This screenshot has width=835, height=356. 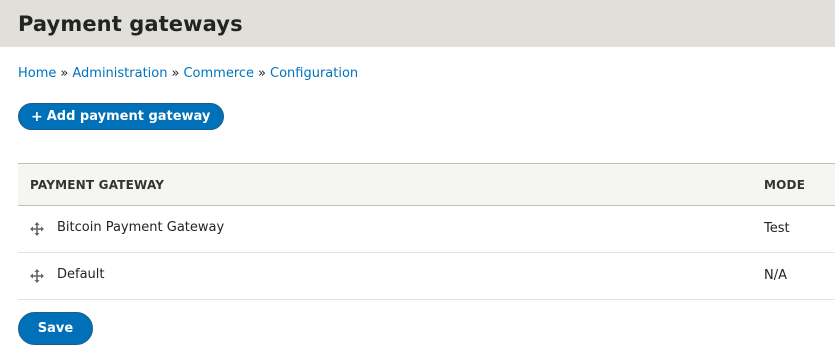 What do you see at coordinates (130, 24) in the screenshot?
I see `page-title: Payment gateways` at bounding box center [130, 24].